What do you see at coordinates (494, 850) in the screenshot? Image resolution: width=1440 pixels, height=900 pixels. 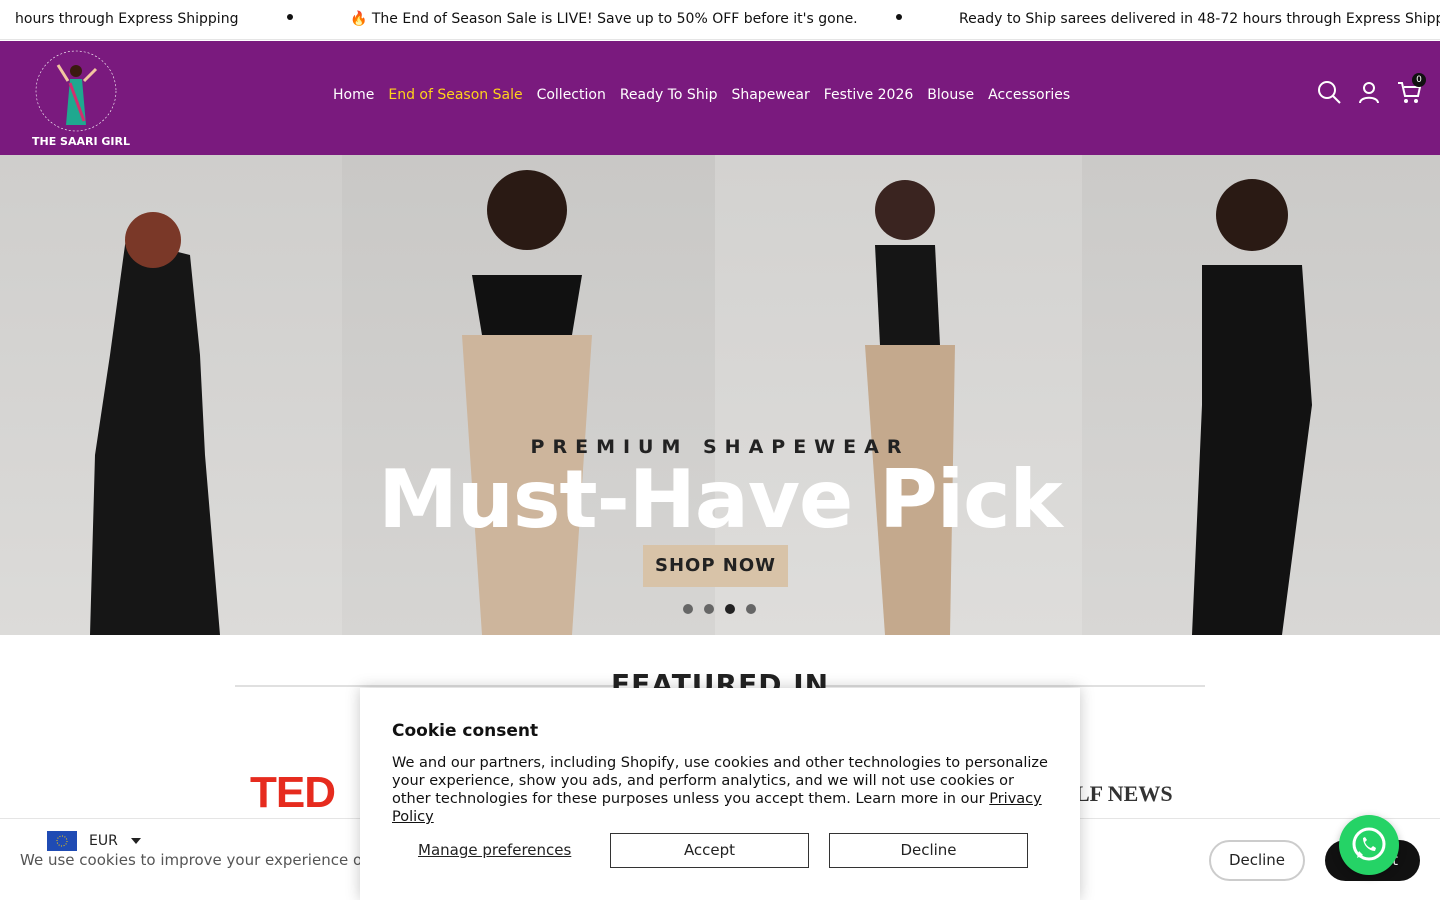 I see `manage-preferences-link: Manage preferences` at bounding box center [494, 850].